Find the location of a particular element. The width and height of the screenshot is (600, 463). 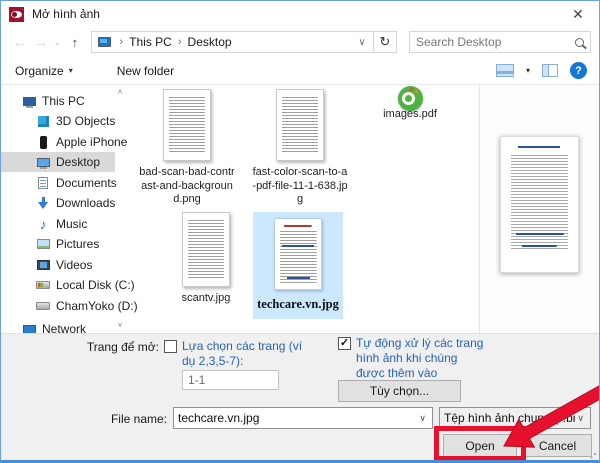

toolbar-right: ▾ ? is located at coordinates (547, 70).